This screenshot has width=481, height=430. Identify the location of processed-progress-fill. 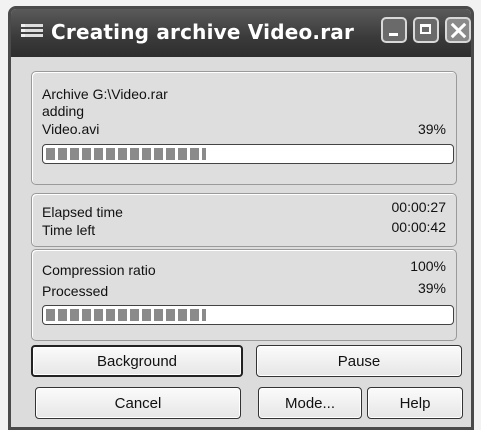
(126, 315).